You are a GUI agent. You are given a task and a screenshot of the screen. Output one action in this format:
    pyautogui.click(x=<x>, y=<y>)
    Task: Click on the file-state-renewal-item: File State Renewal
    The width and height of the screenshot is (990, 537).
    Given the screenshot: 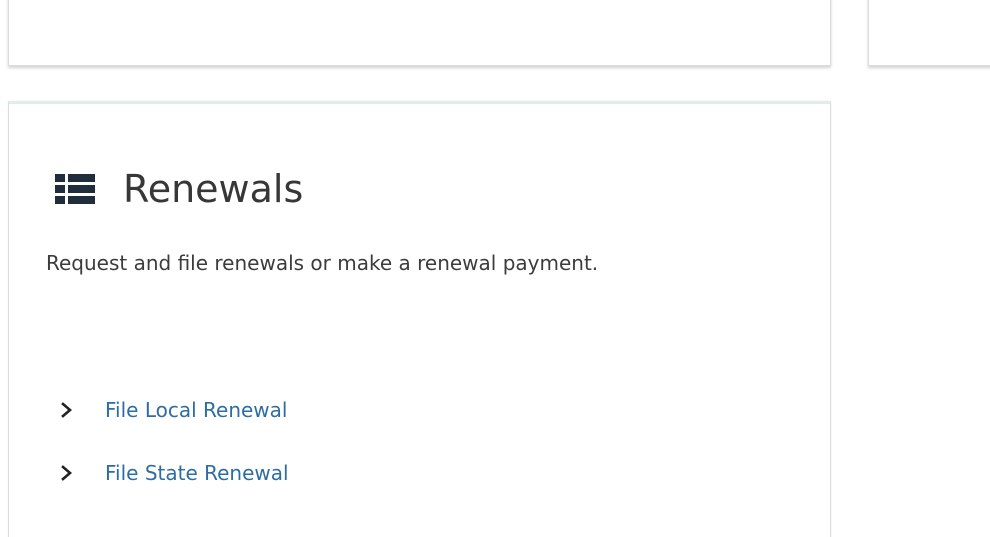 What is the action you would take?
    pyautogui.click(x=175, y=473)
    